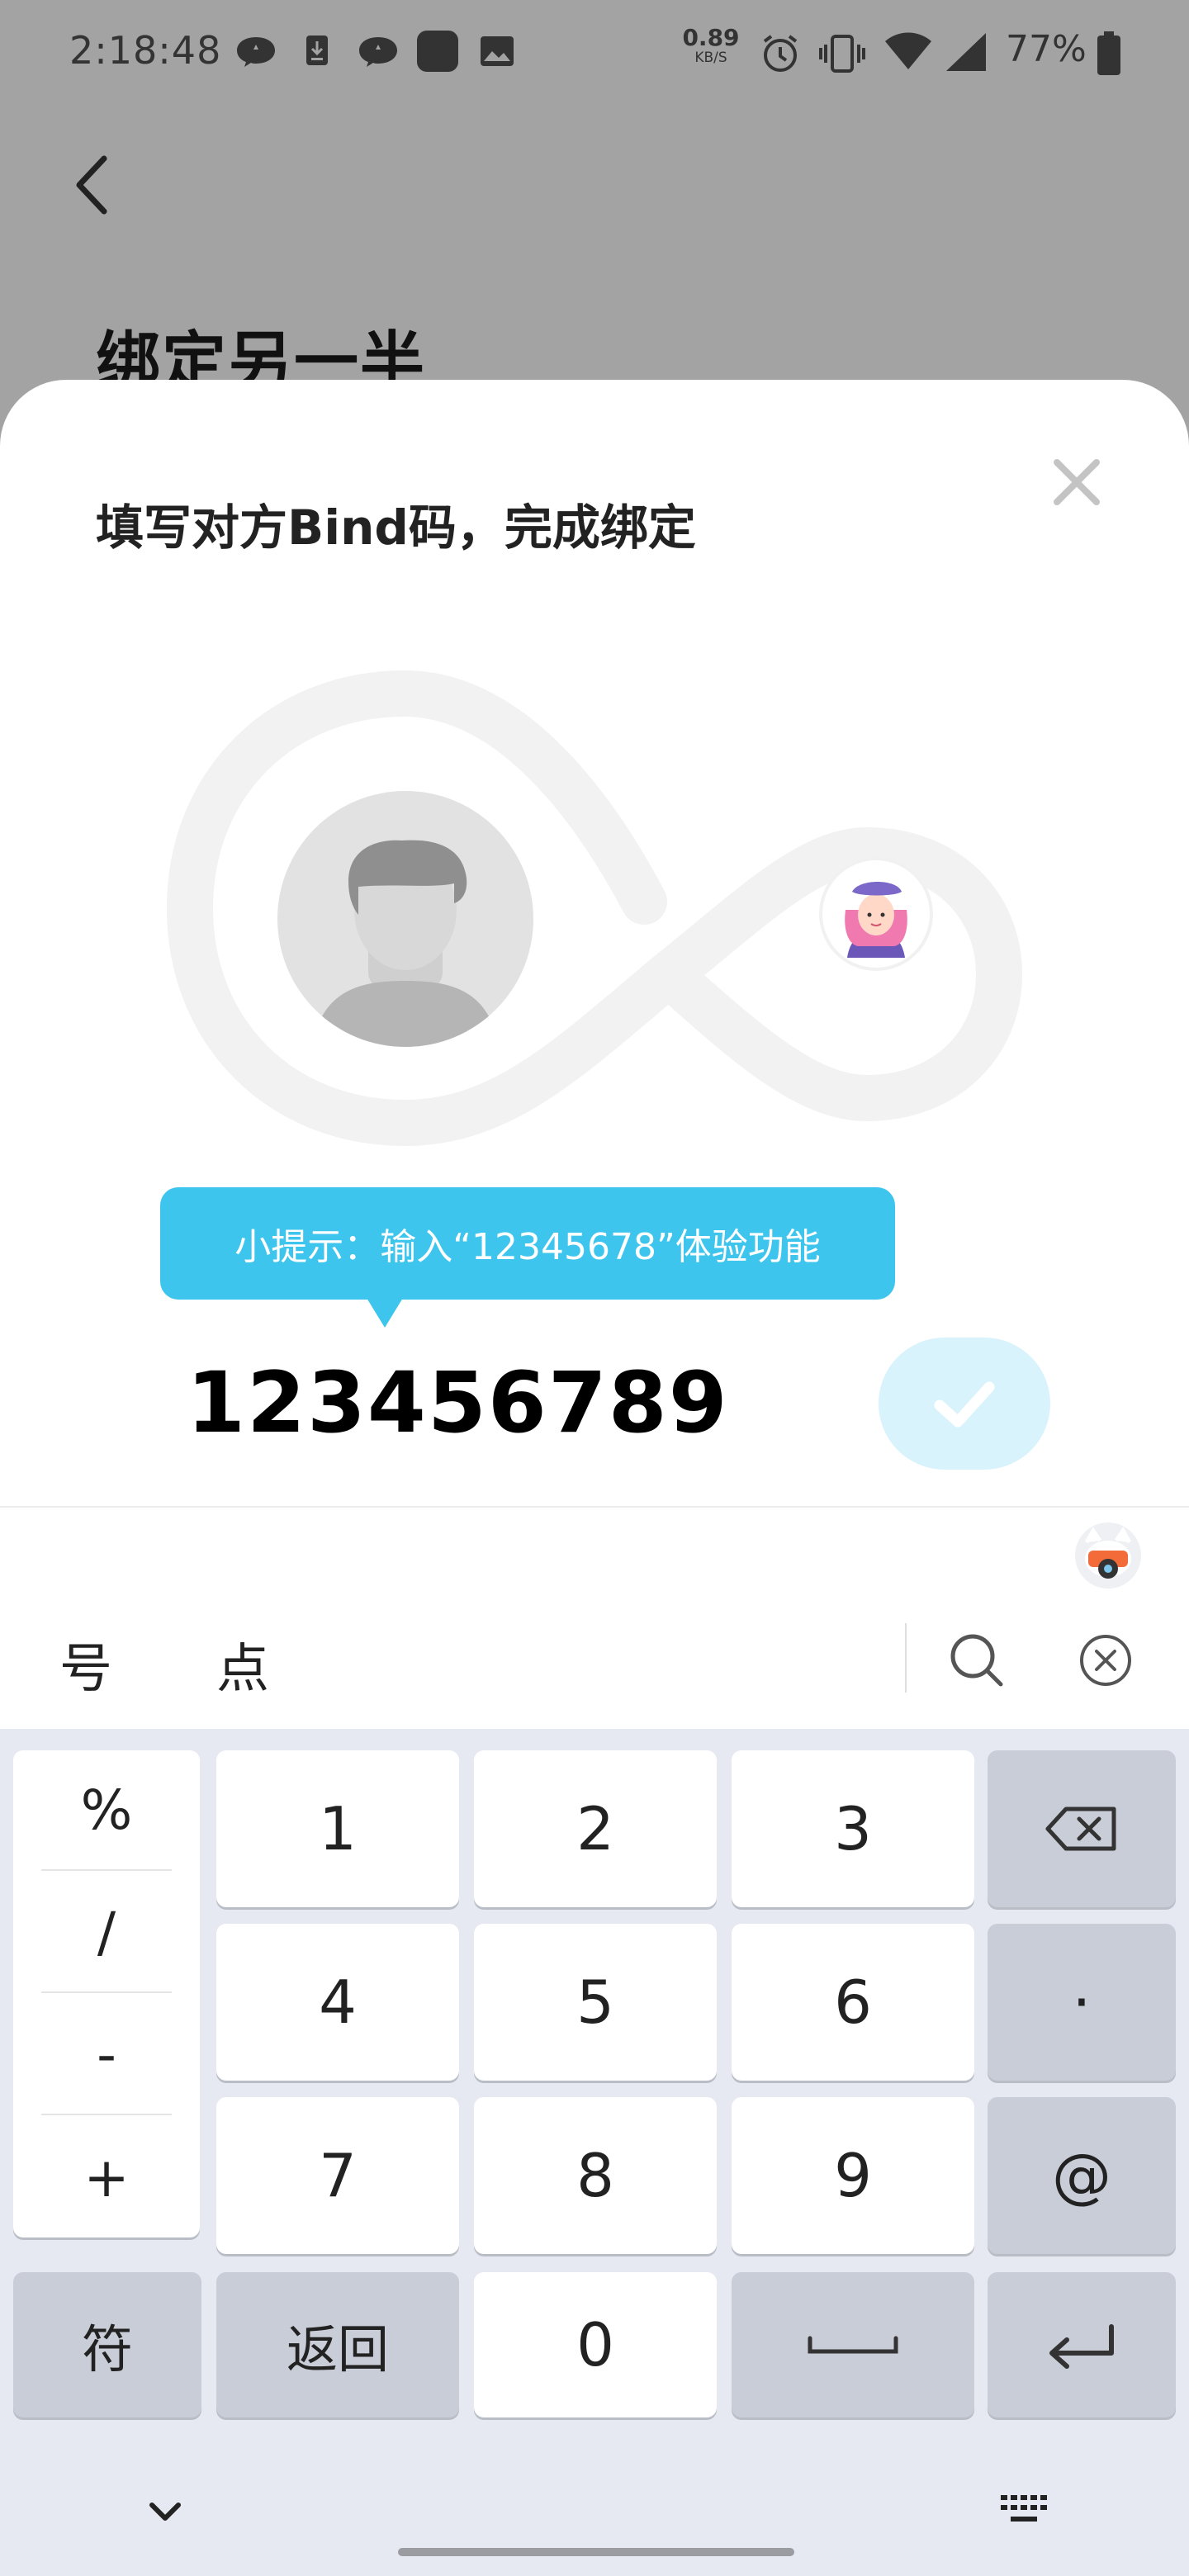  What do you see at coordinates (527, 1257) in the screenshot?
I see `hint-tooltip: 小提示：输入“12345678”体验功能` at bounding box center [527, 1257].